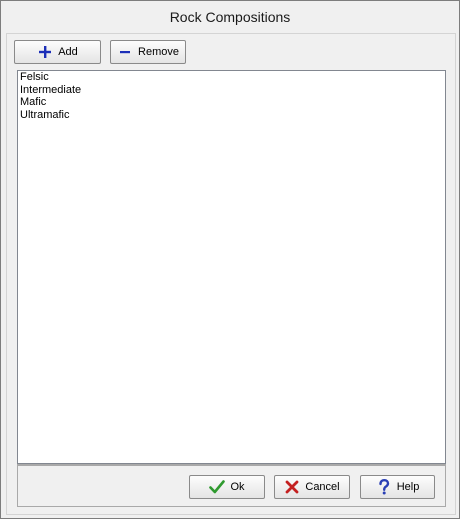 The height and width of the screenshot is (519, 460). I want to click on add-button: Add, so click(57, 52).